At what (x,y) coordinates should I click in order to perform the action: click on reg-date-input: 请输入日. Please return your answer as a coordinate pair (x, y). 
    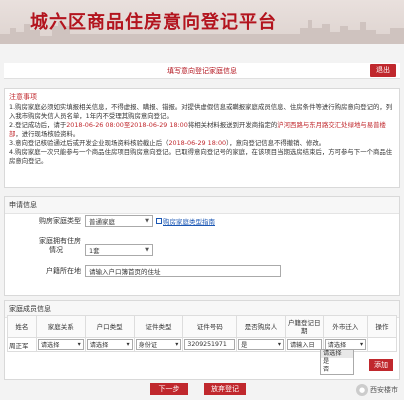
    Looking at the image, I should click on (304, 344).